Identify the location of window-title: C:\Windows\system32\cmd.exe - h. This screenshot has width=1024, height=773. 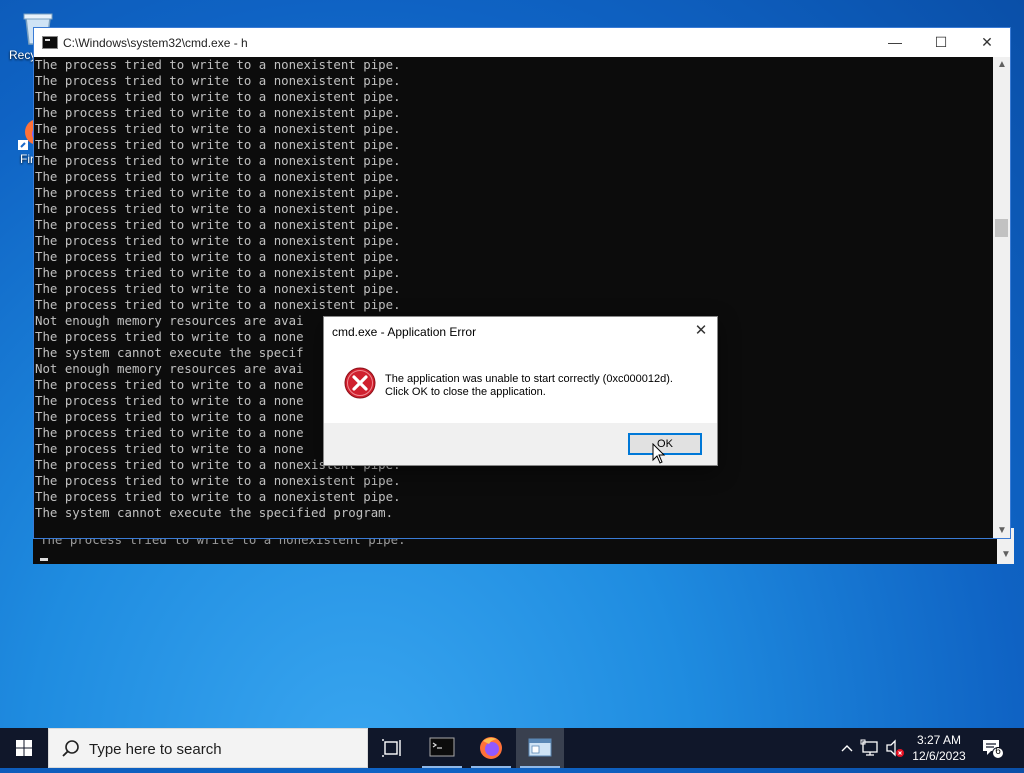
(155, 43).